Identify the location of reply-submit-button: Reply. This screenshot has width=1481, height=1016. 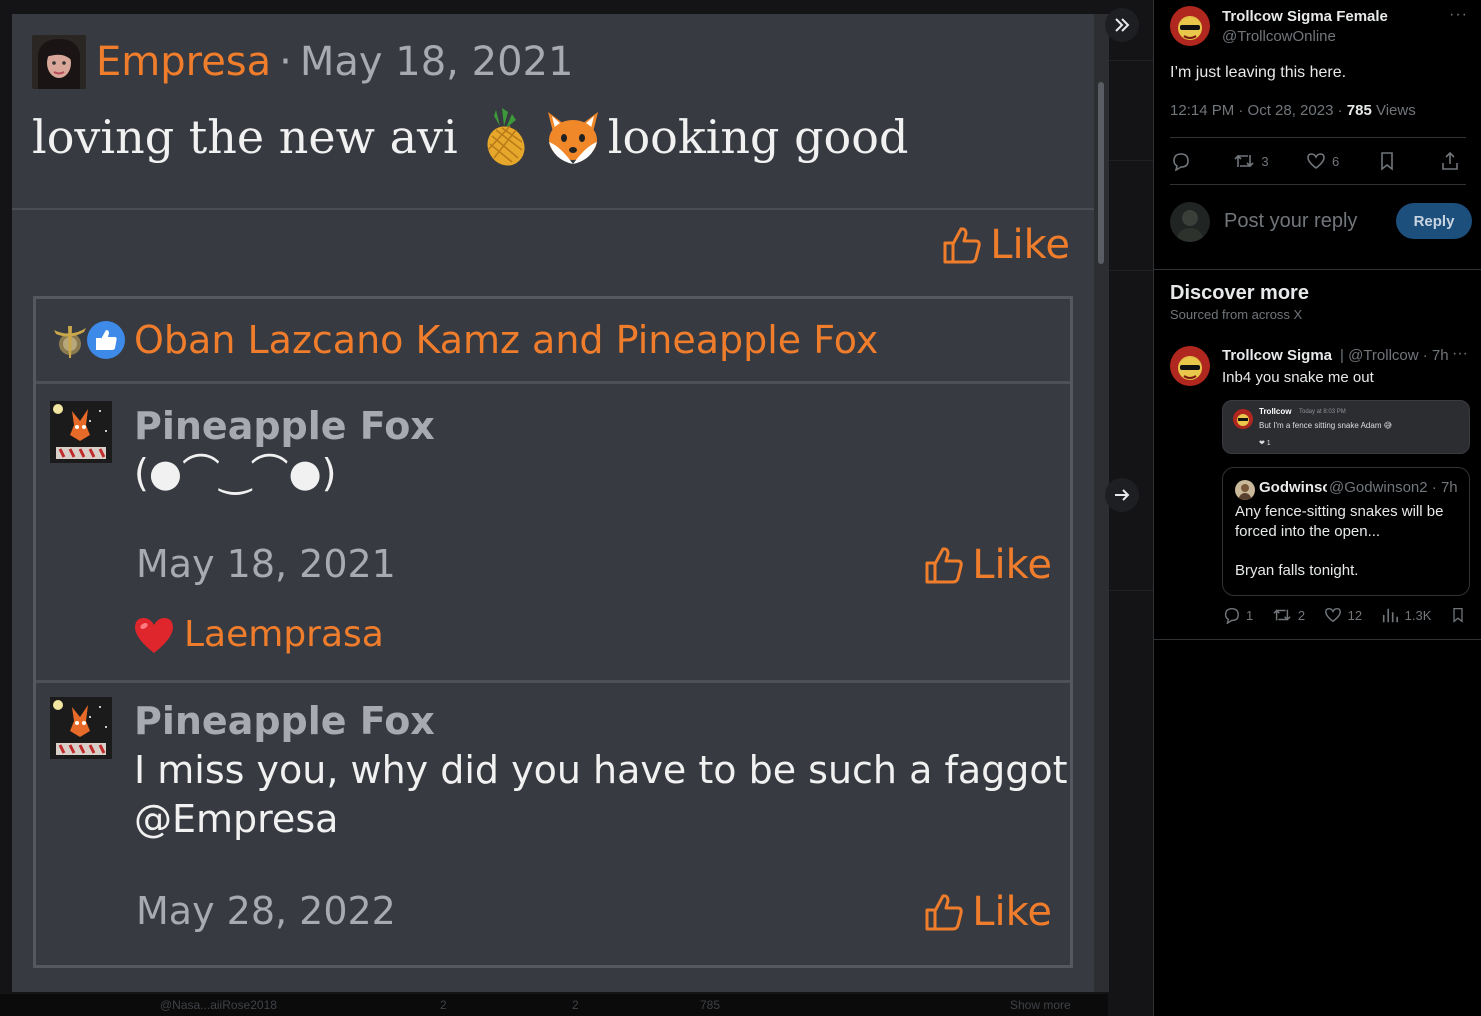
(1434, 221).